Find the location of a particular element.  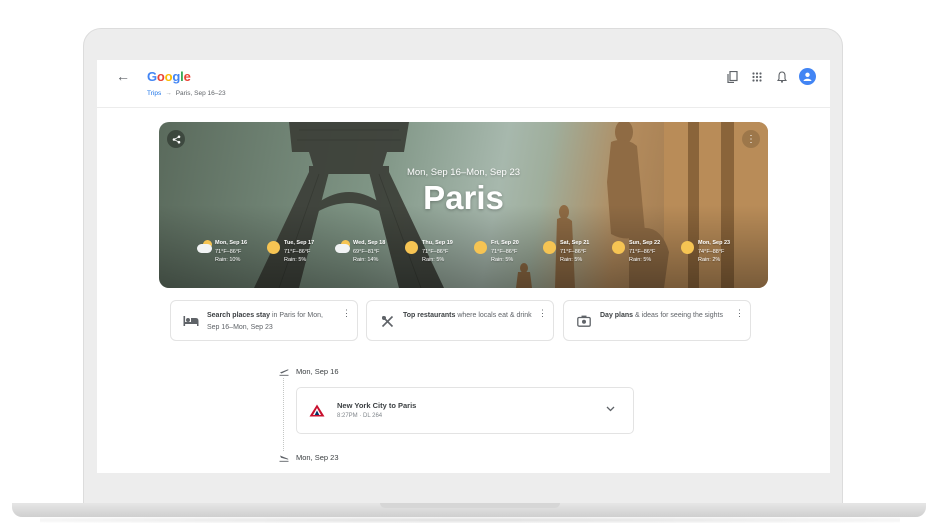

breadcrumb-arrow-icon: → is located at coordinates (168, 93).